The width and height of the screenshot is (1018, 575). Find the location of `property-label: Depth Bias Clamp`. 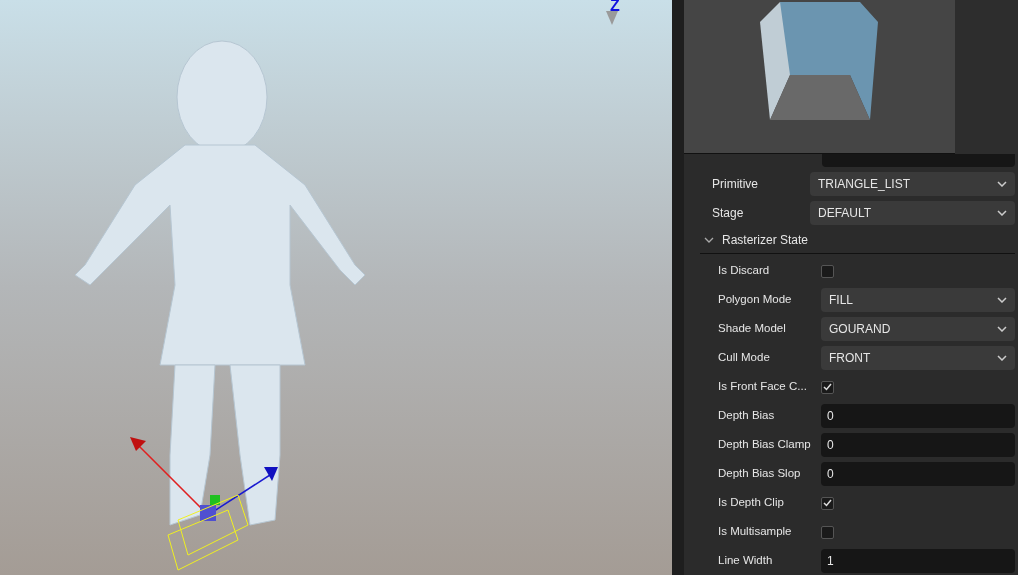

property-label: Depth Bias Clamp is located at coordinates (764, 445).